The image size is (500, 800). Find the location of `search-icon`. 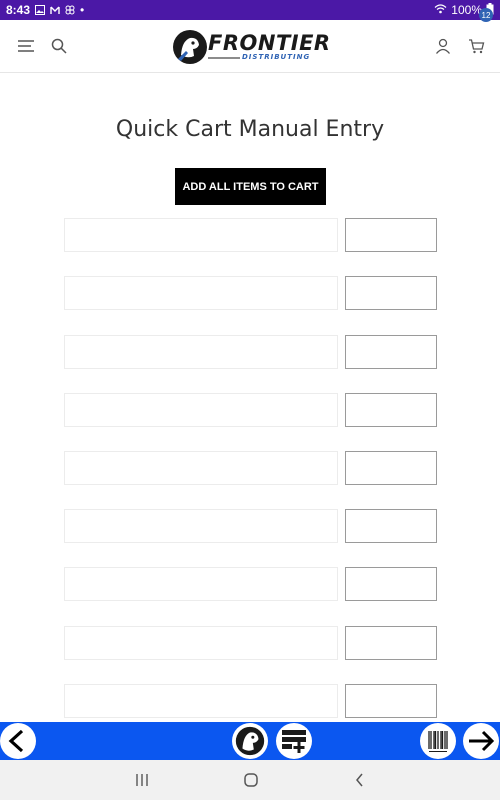

search-icon is located at coordinates (59, 46).